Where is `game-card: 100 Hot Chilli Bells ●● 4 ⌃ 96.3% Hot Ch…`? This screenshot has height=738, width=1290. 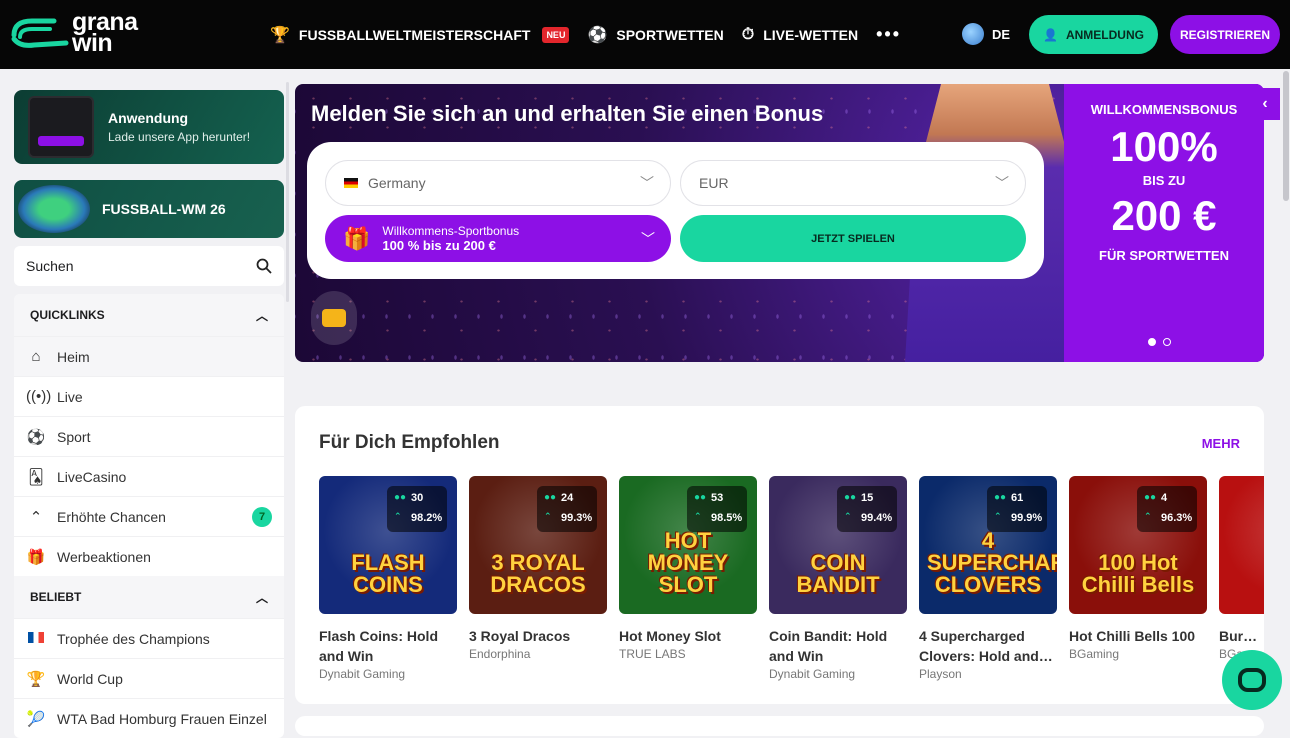
game-card: 100 Hot Chilli Bells ●● 4 ⌃ 96.3% Hot Ch… is located at coordinates (1138, 578).